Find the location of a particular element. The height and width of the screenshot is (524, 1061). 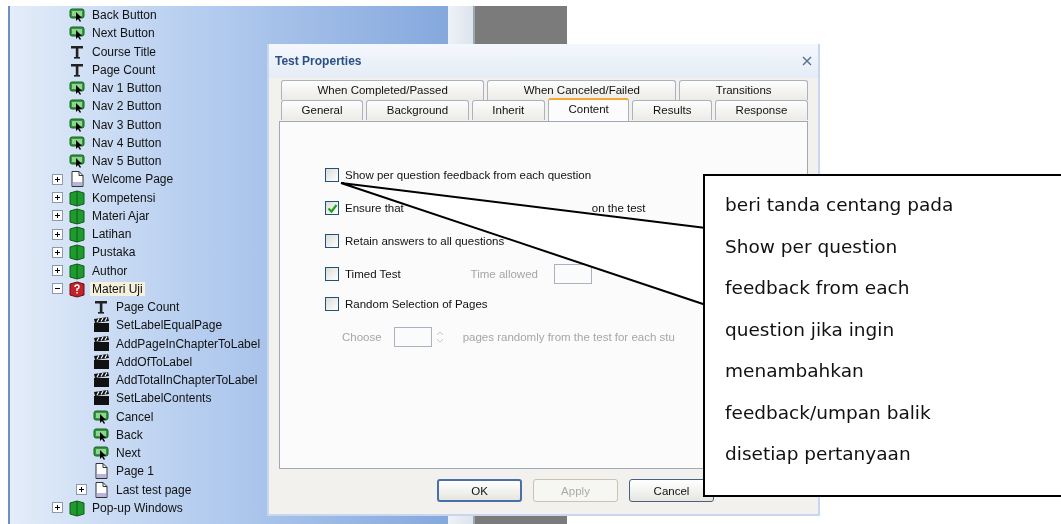

dialog-button: OK is located at coordinates (479, 490).